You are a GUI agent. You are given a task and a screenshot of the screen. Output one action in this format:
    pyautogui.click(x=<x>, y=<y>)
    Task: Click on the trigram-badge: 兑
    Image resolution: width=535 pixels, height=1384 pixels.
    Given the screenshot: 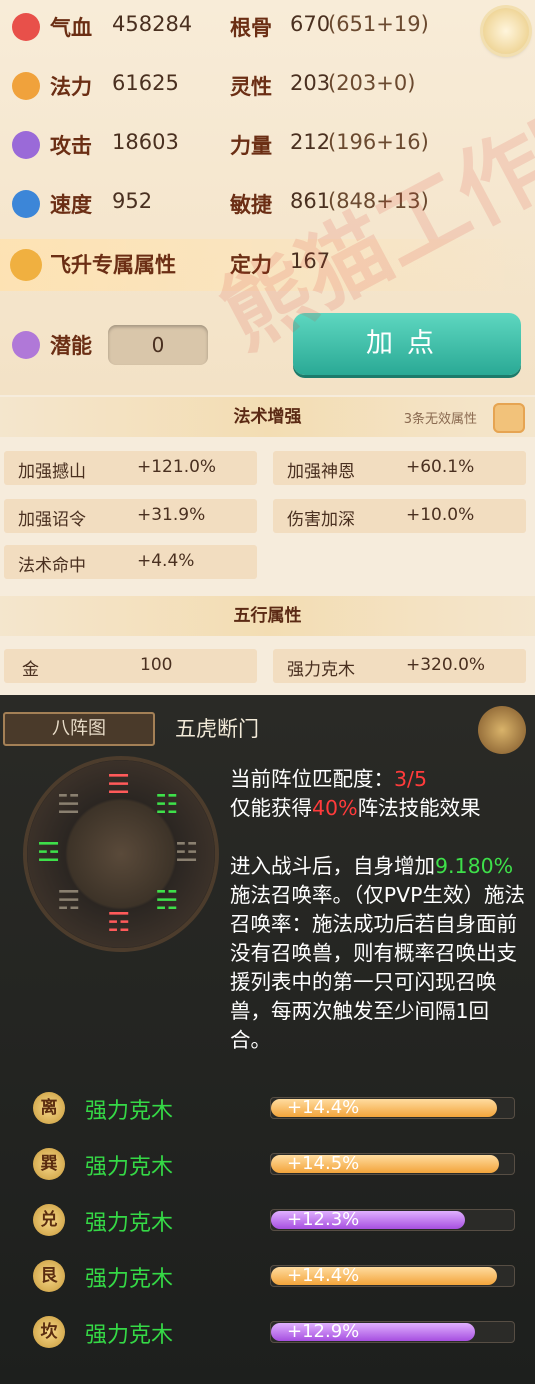 What is the action you would take?
    pyautogui.click(x=49, y=1220)
    